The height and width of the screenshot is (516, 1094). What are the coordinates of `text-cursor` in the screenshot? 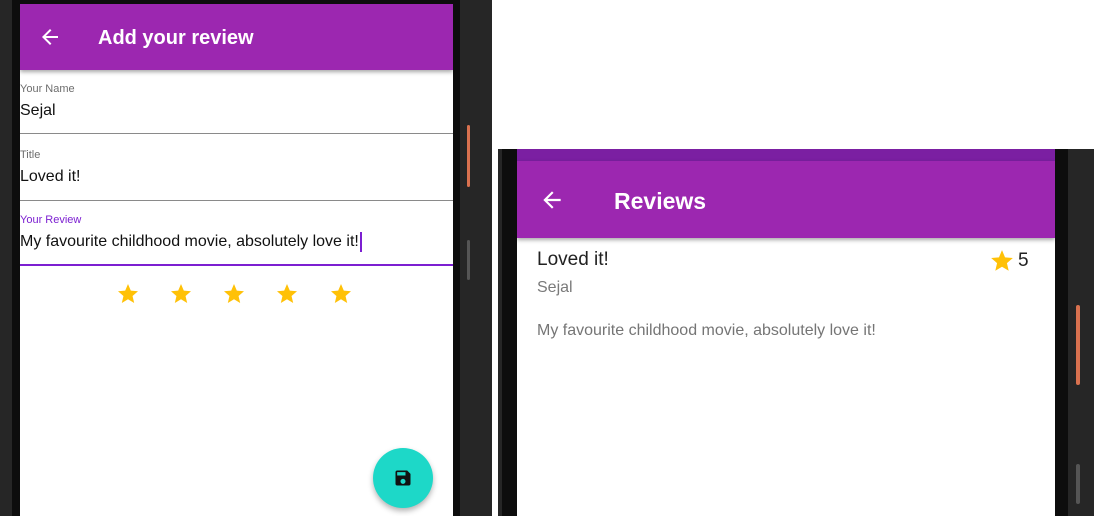 It's located at (360, 242).